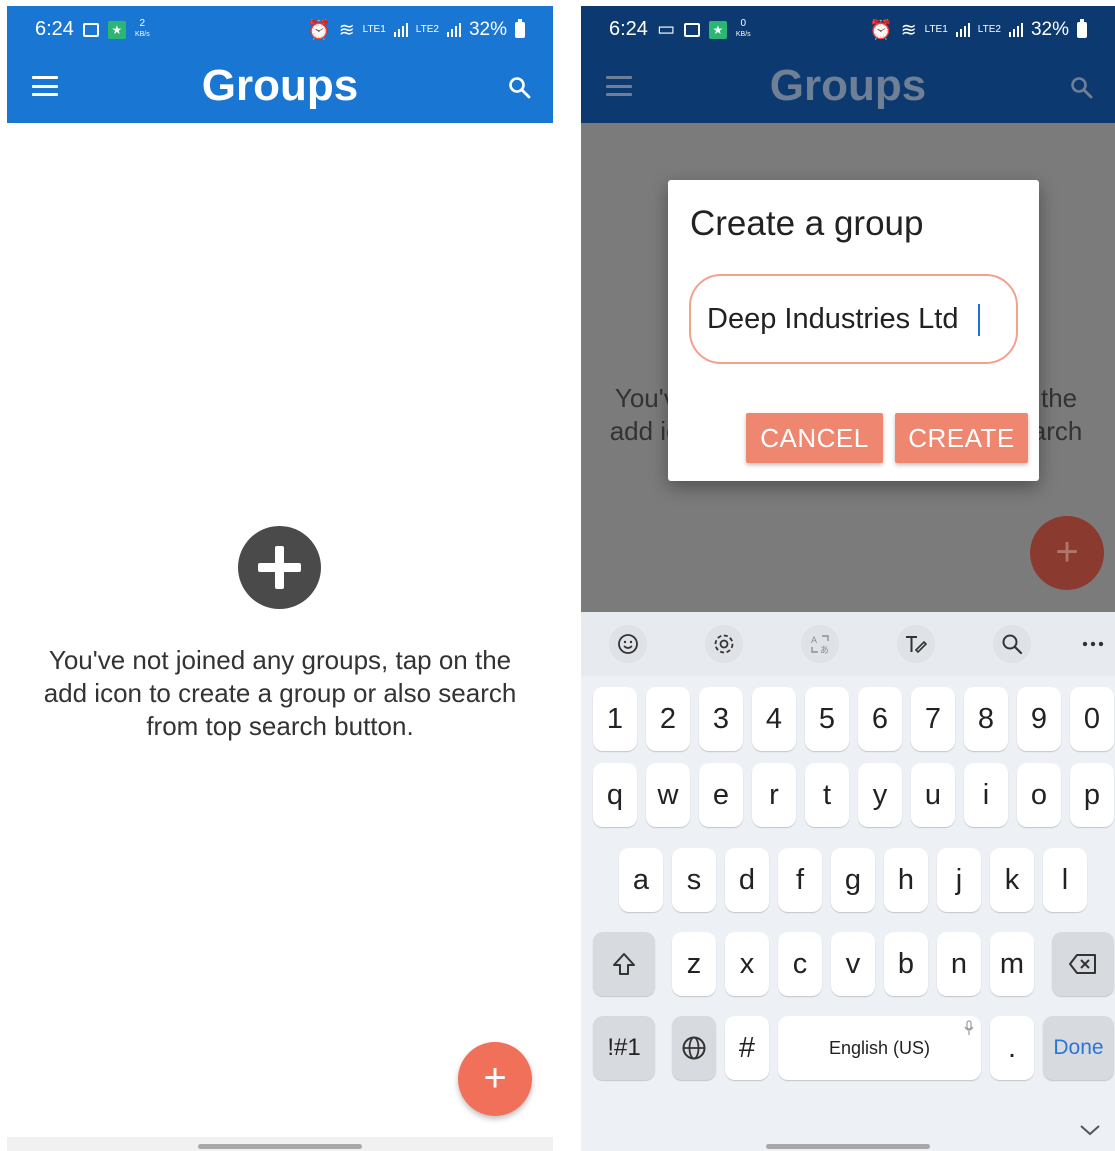 The image size is (1115, 1151). Describe the element at coordinates (906, 964) in the screenshot. I see `key-b: b` at that location.